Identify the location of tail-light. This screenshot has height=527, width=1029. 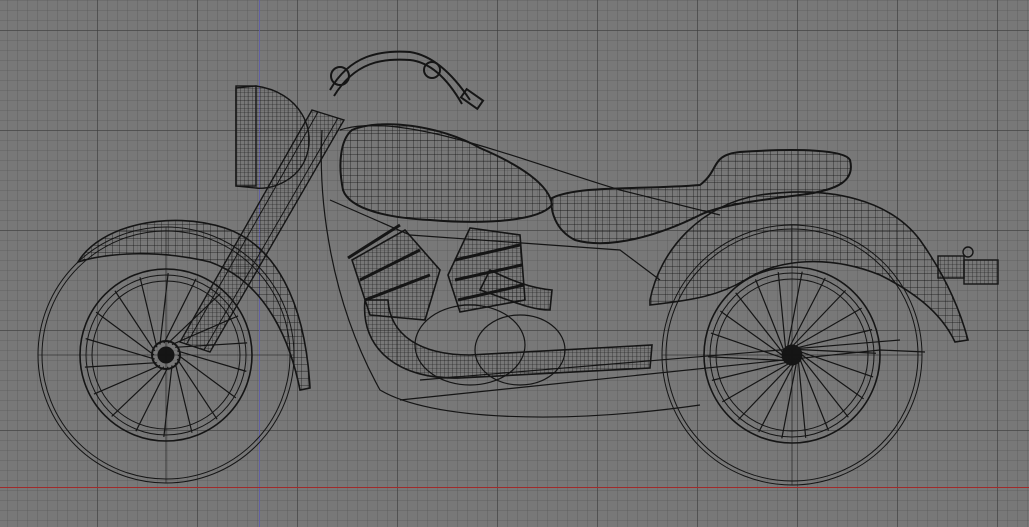
(968, 265).